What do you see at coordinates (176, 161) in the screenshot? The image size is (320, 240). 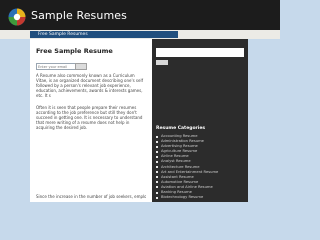 I see `category-label: Analyst Resume` at bounding box center [176, 161].